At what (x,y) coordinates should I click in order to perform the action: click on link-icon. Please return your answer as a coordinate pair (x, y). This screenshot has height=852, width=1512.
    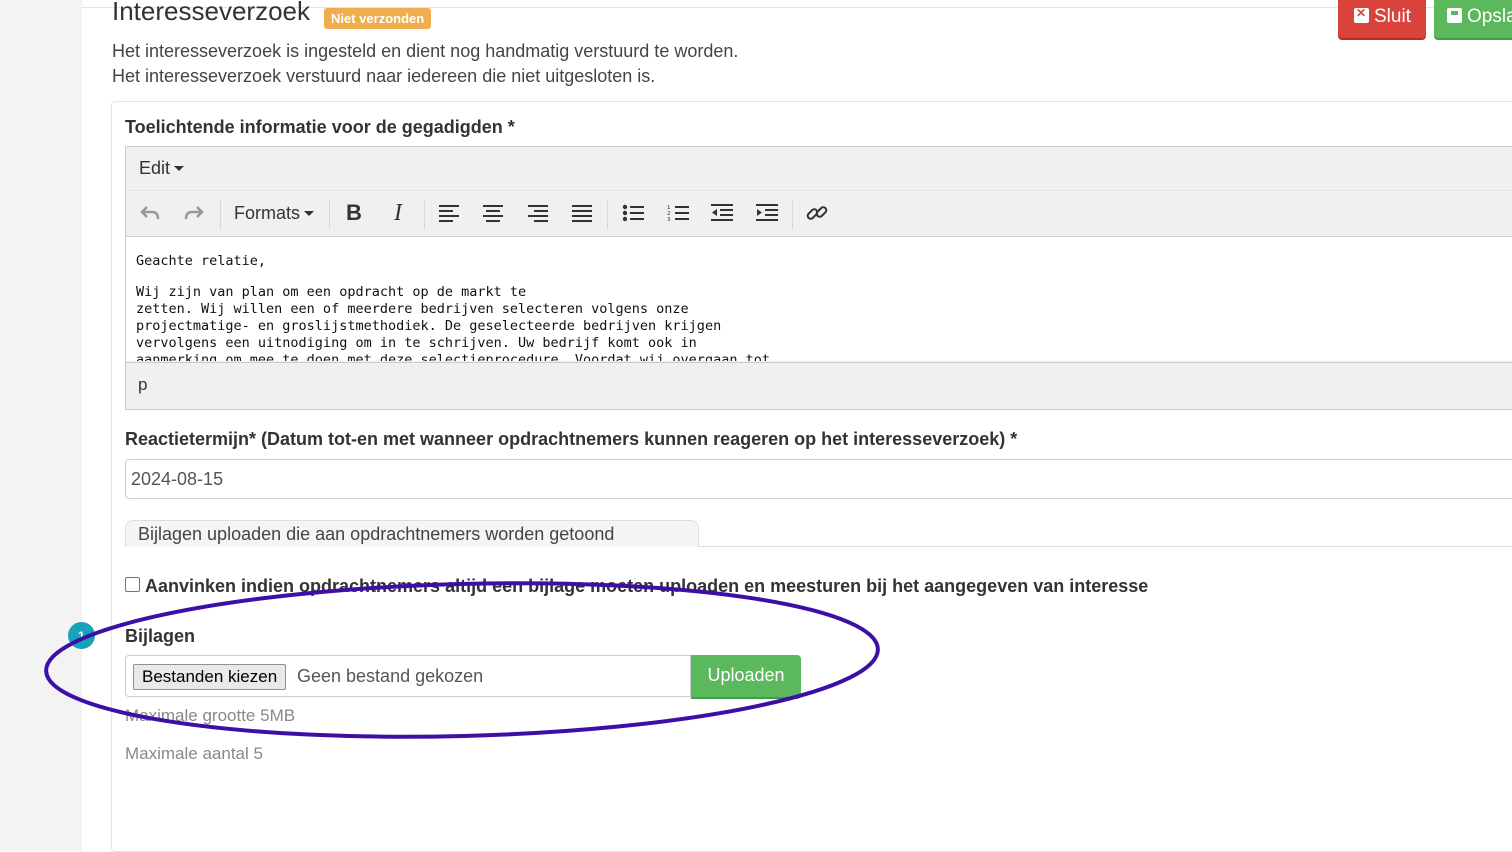
    Looking at the image, I should click on (817, 213).